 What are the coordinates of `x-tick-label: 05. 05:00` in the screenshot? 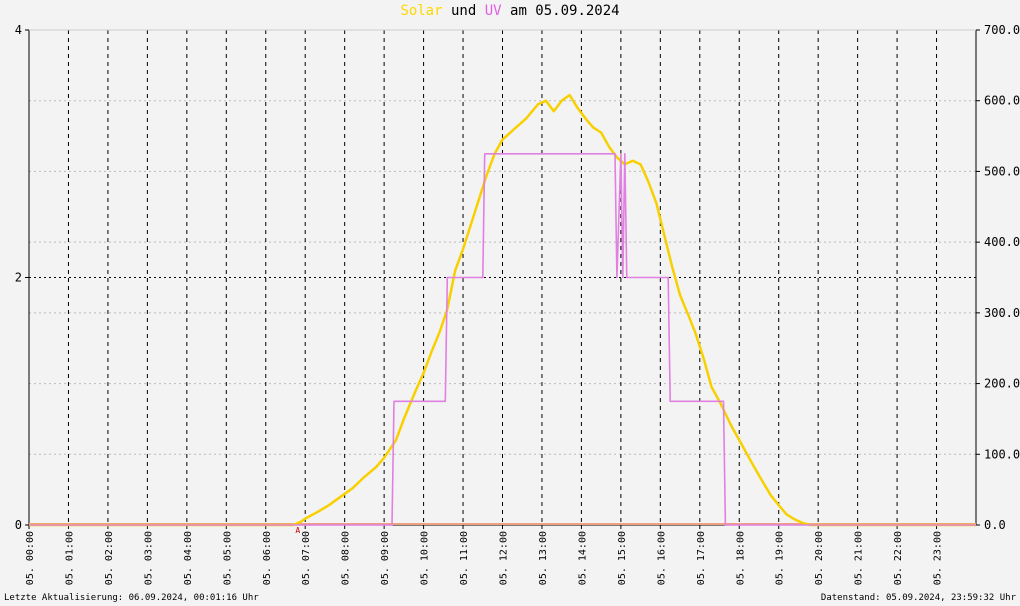 It's located at (227, 558).